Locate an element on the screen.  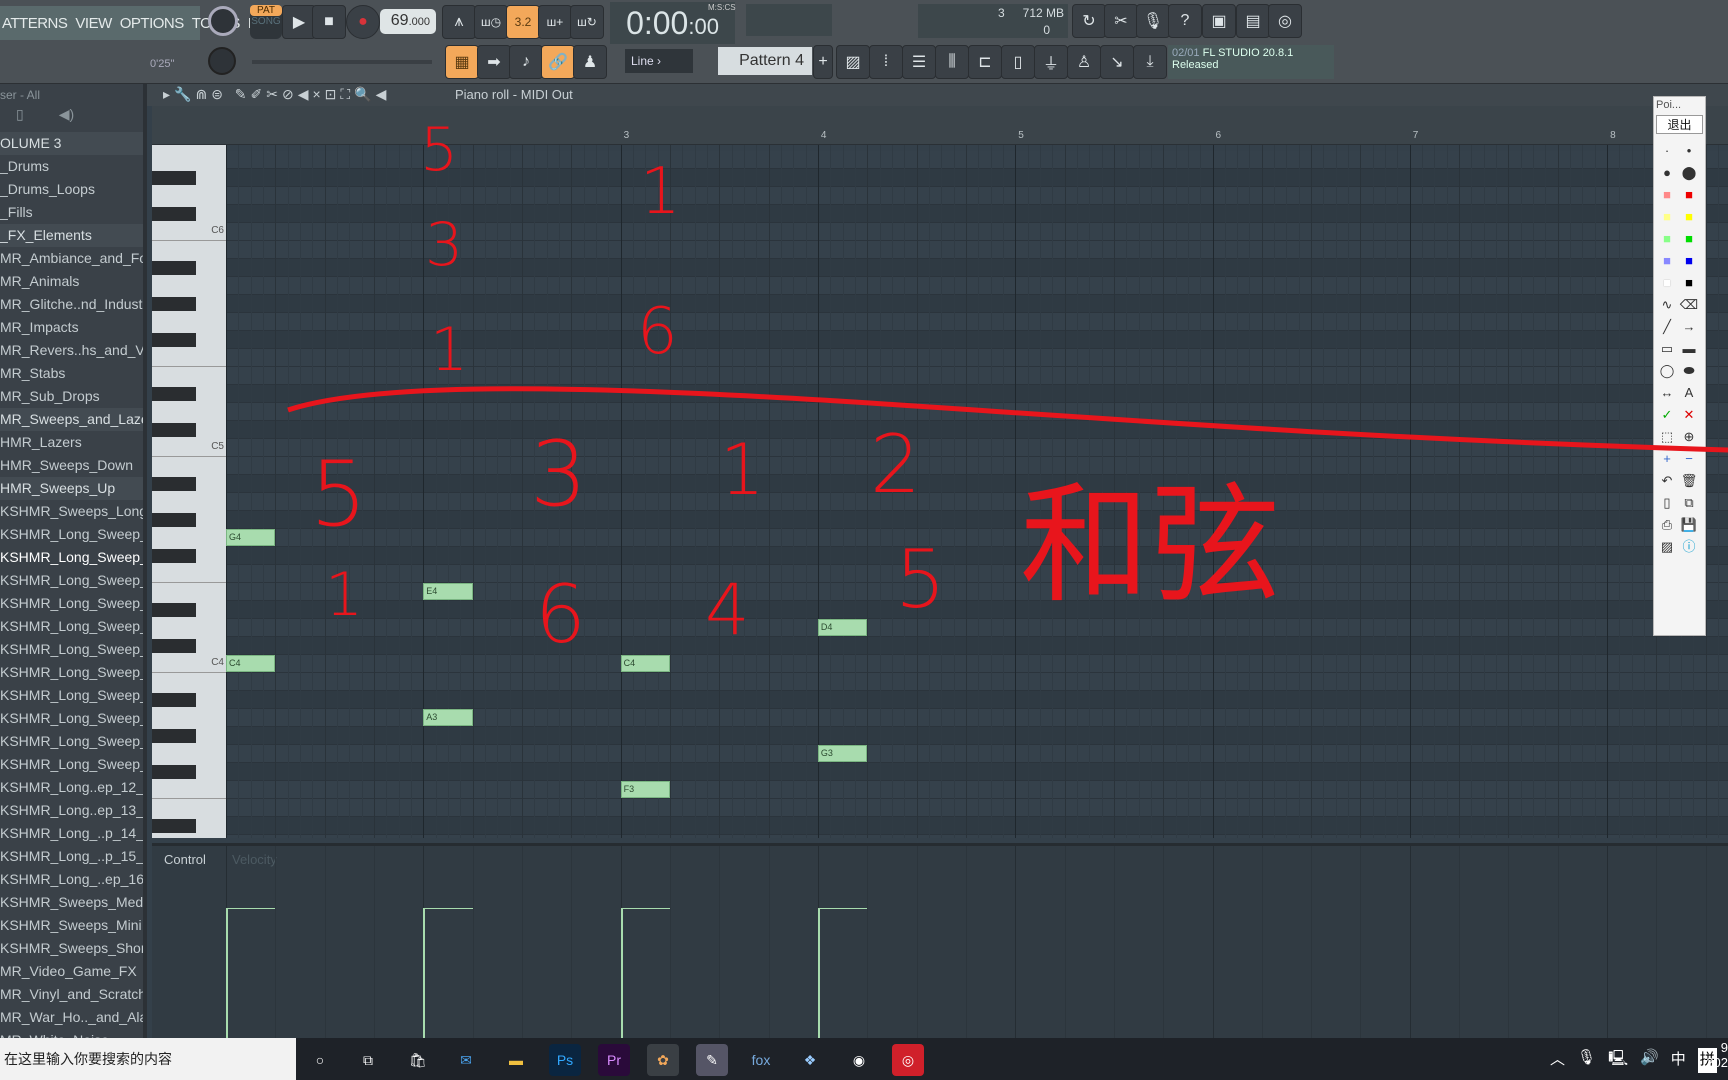
browser-item: _Drums_Loops is located at coordinates (71, 189).